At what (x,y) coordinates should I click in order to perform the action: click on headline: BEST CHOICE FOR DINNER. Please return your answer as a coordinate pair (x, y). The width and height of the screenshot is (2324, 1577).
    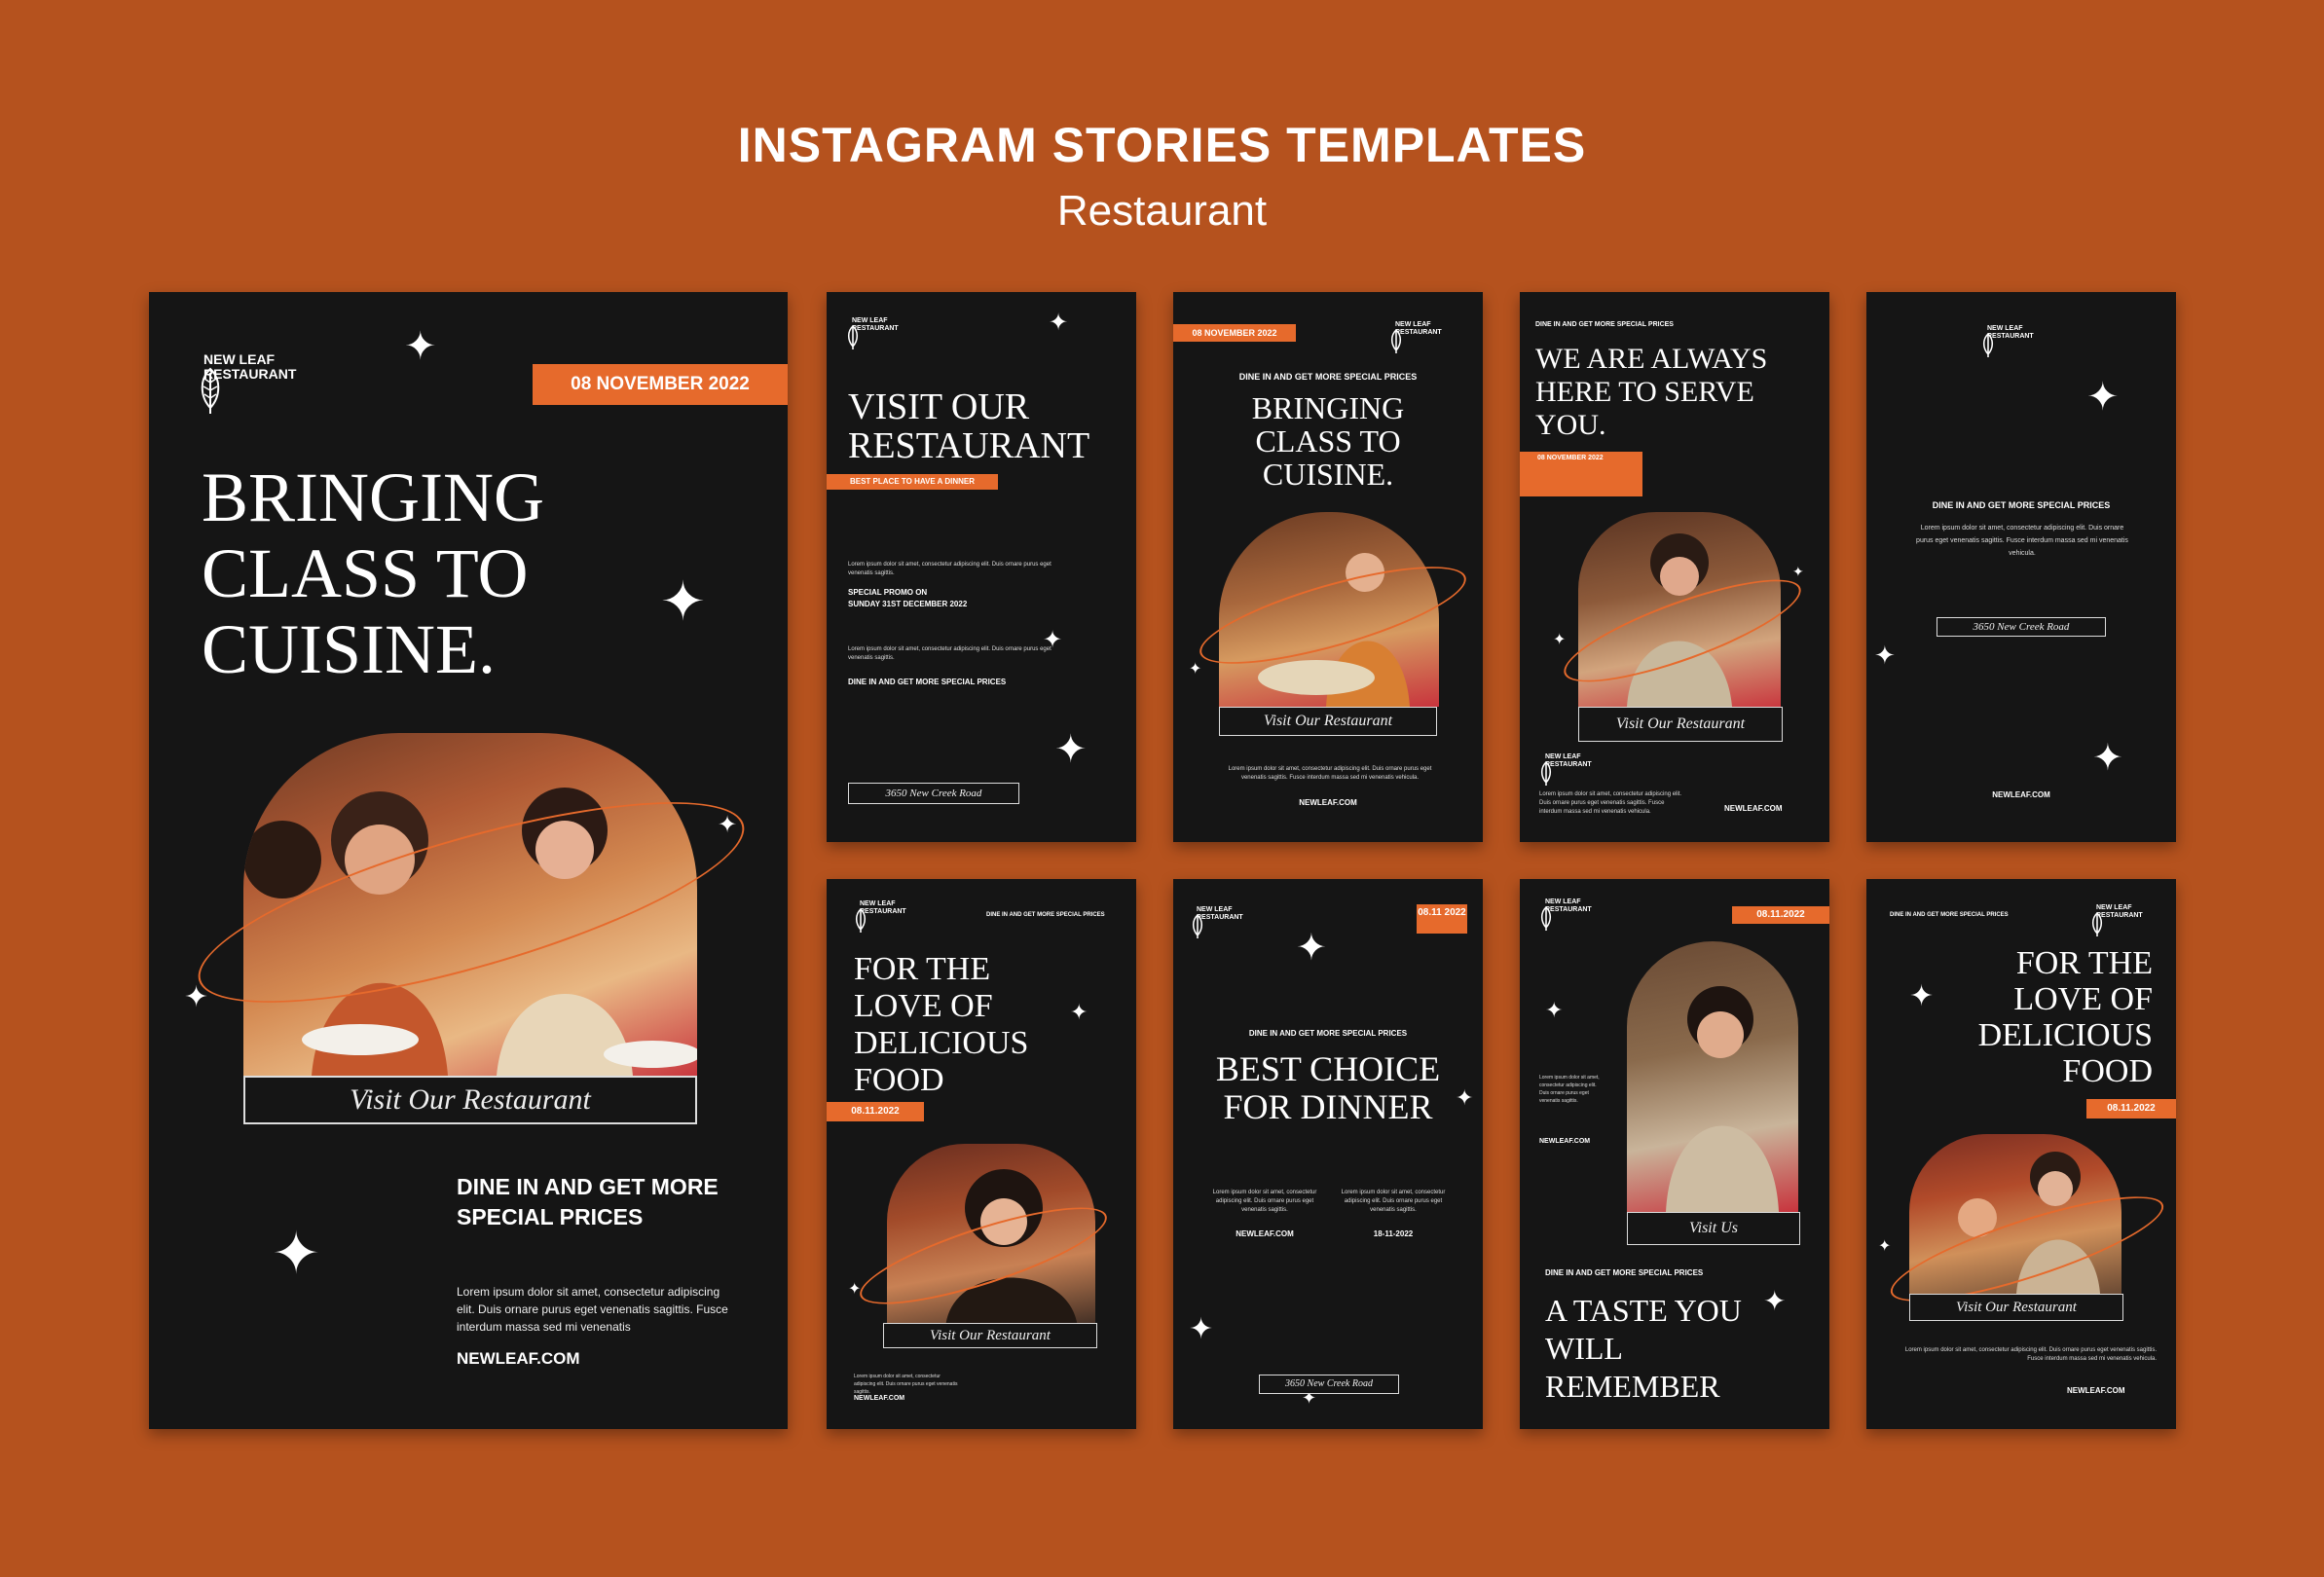
    Looking at the image, I should click on (1328, 1087).